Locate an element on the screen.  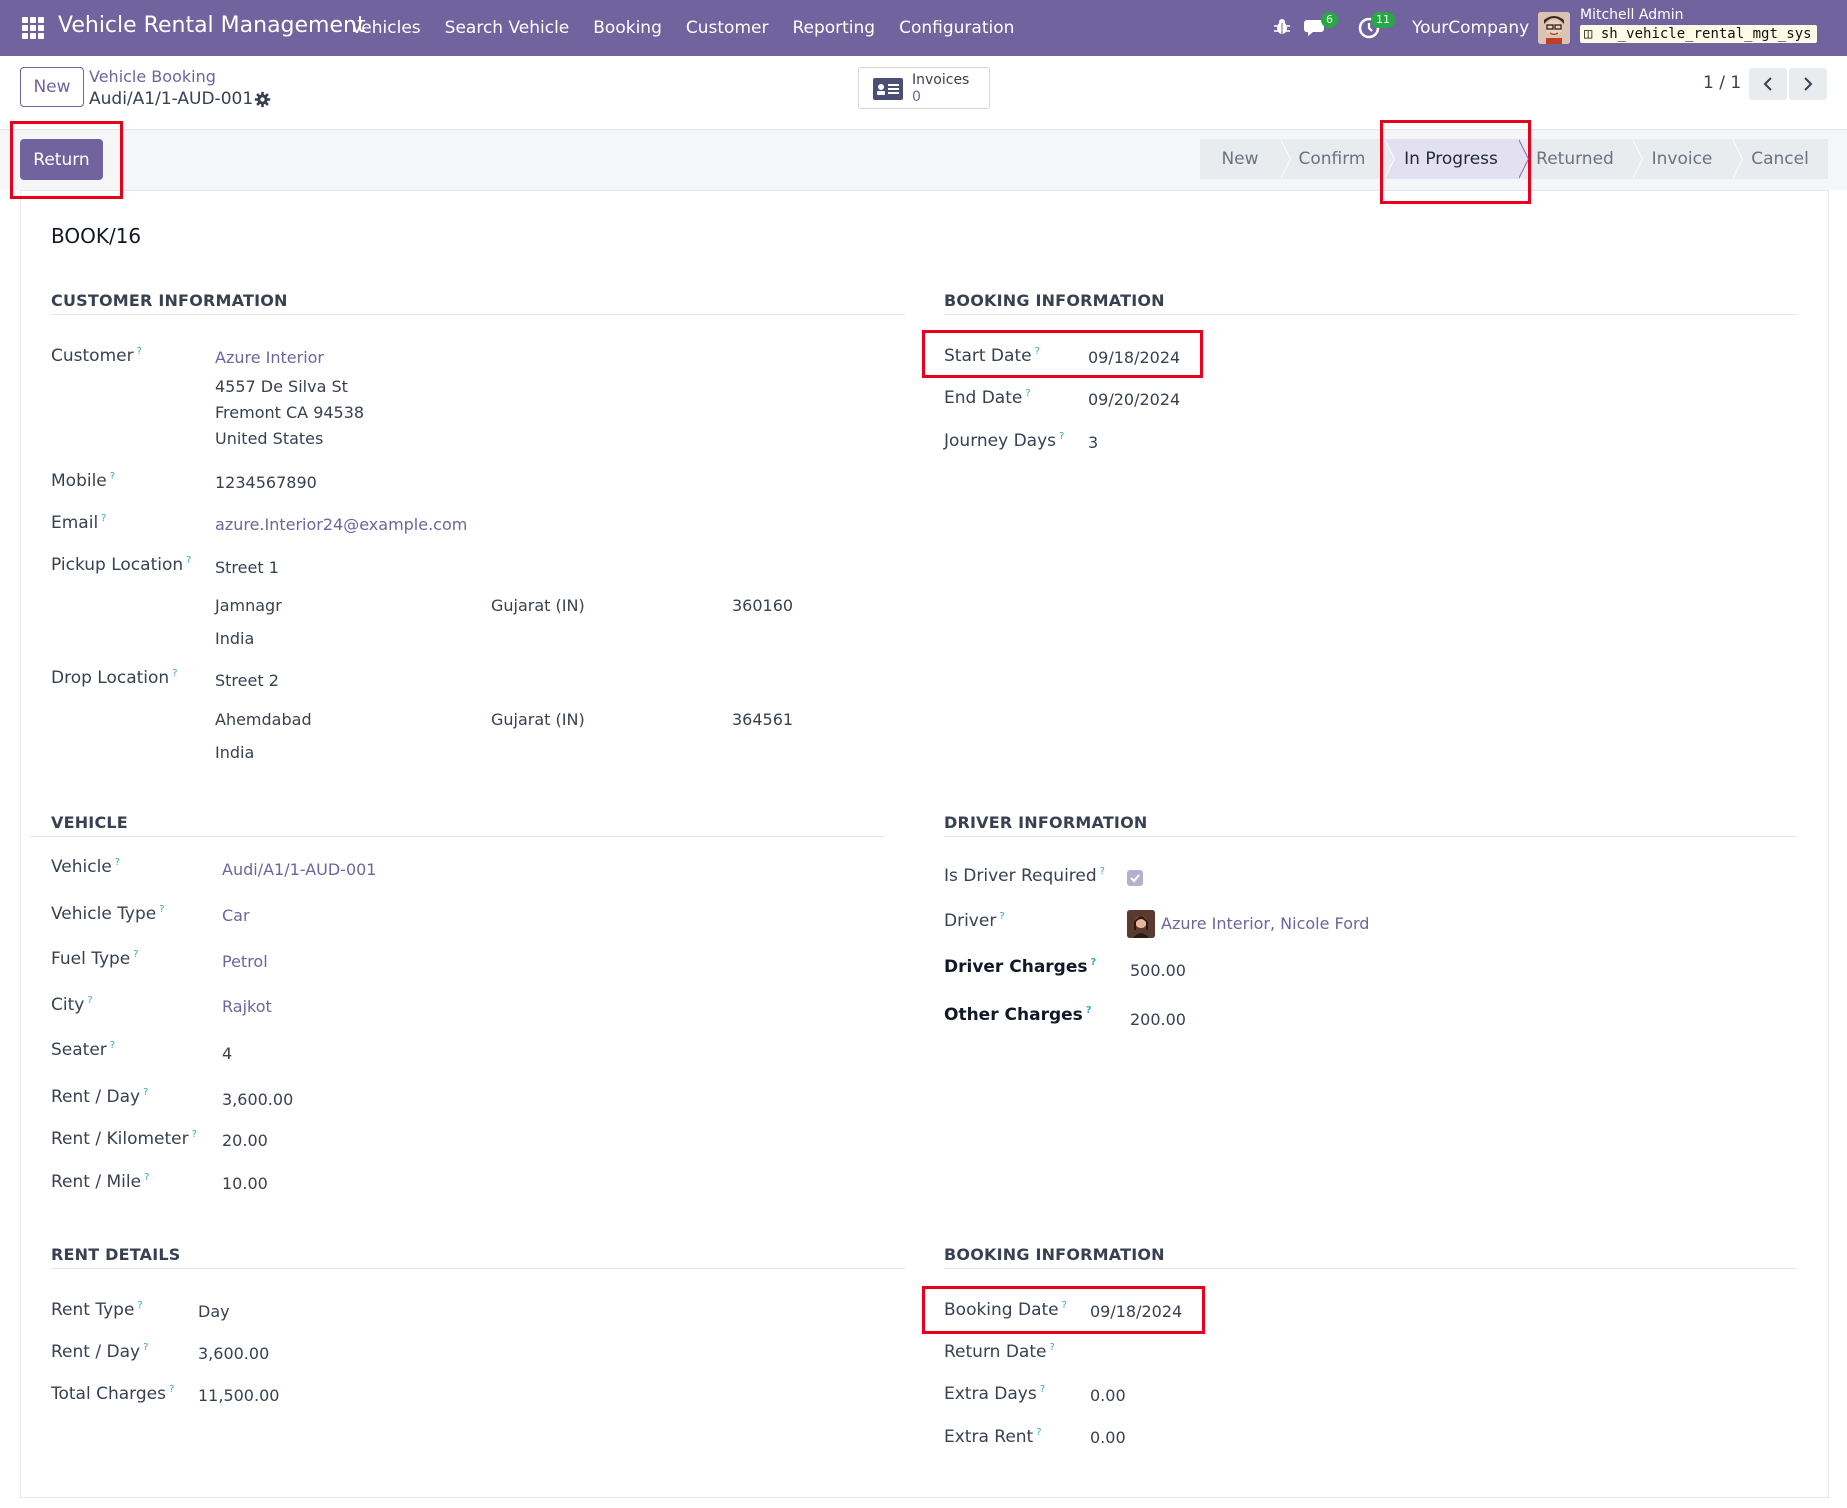
driver-avatar is located at coordinates (1141, 924).